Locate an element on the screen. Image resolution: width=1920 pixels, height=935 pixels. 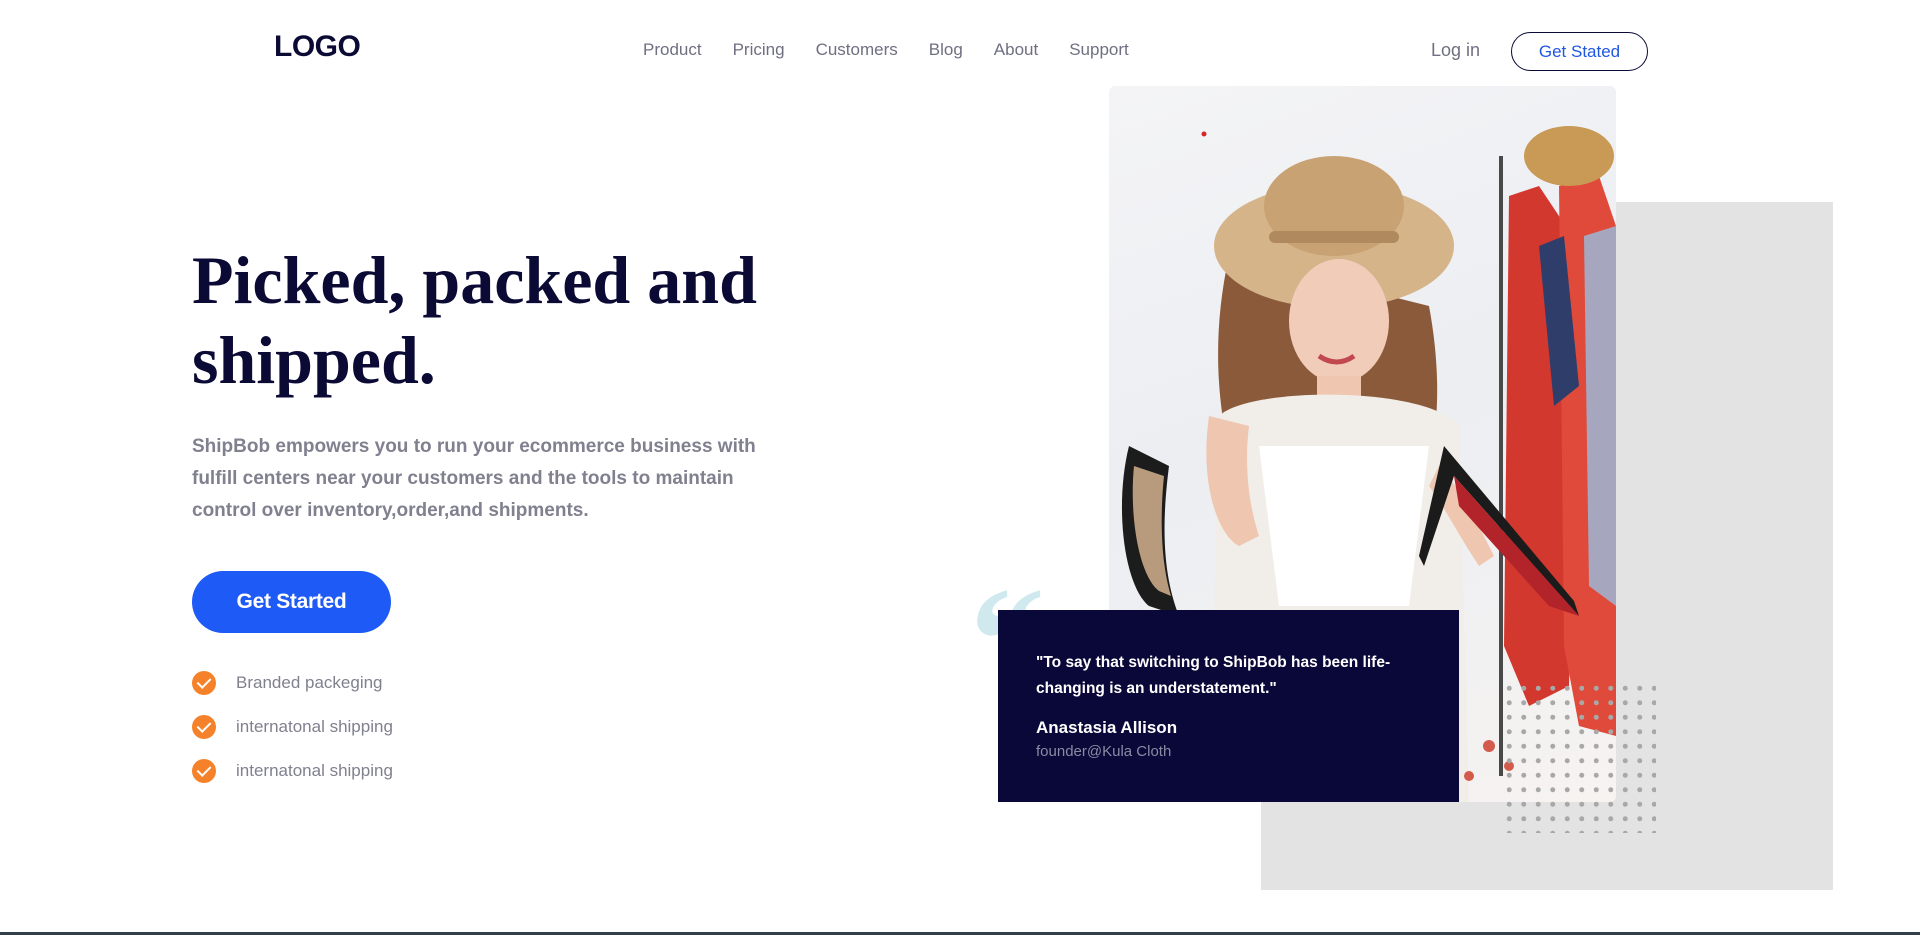
hero-get-started-button: Get Started is located at coordinates (291, 602).